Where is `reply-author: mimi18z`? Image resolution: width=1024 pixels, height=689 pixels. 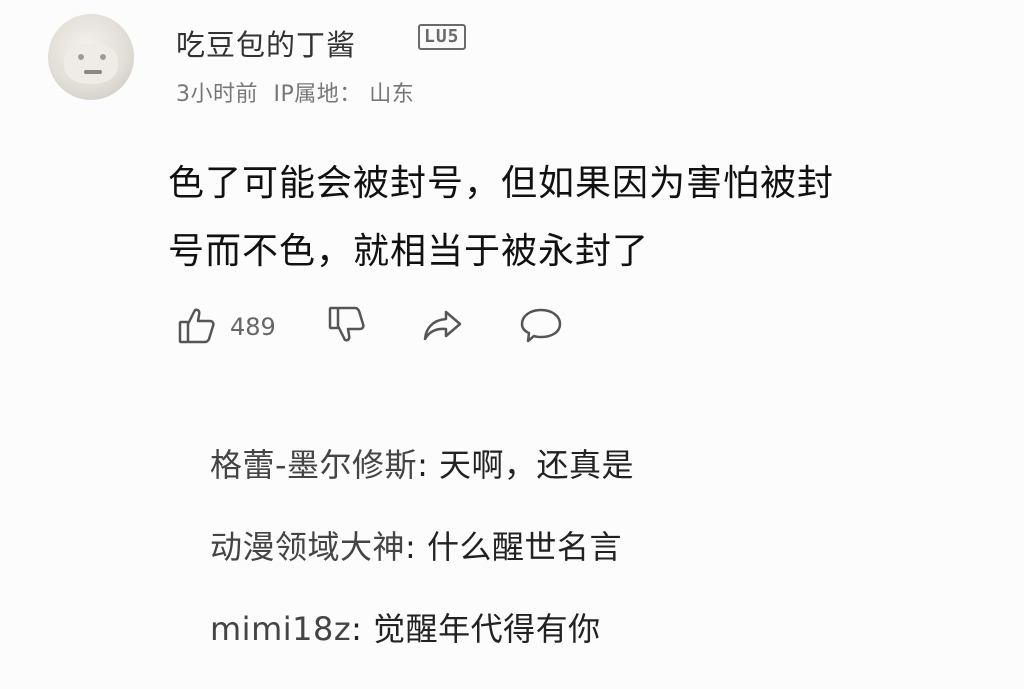 reply-author: mimi18z is located at coordinates (280, 629).